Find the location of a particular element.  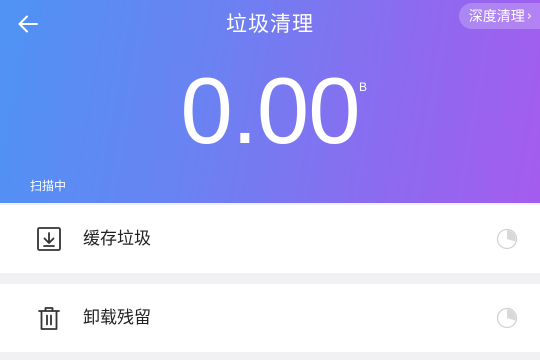

download-icon is located at coordinates (49, 239).